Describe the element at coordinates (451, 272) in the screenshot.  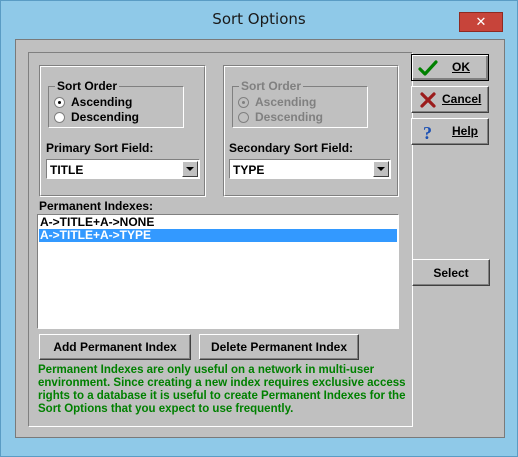
I see `select-button: Select` at that location.